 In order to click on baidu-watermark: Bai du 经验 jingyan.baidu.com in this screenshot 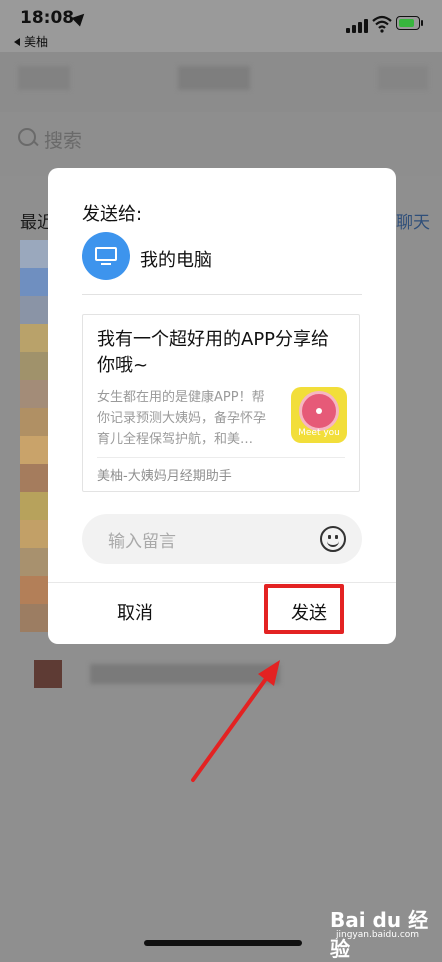, I will do `click(385, 932)`.